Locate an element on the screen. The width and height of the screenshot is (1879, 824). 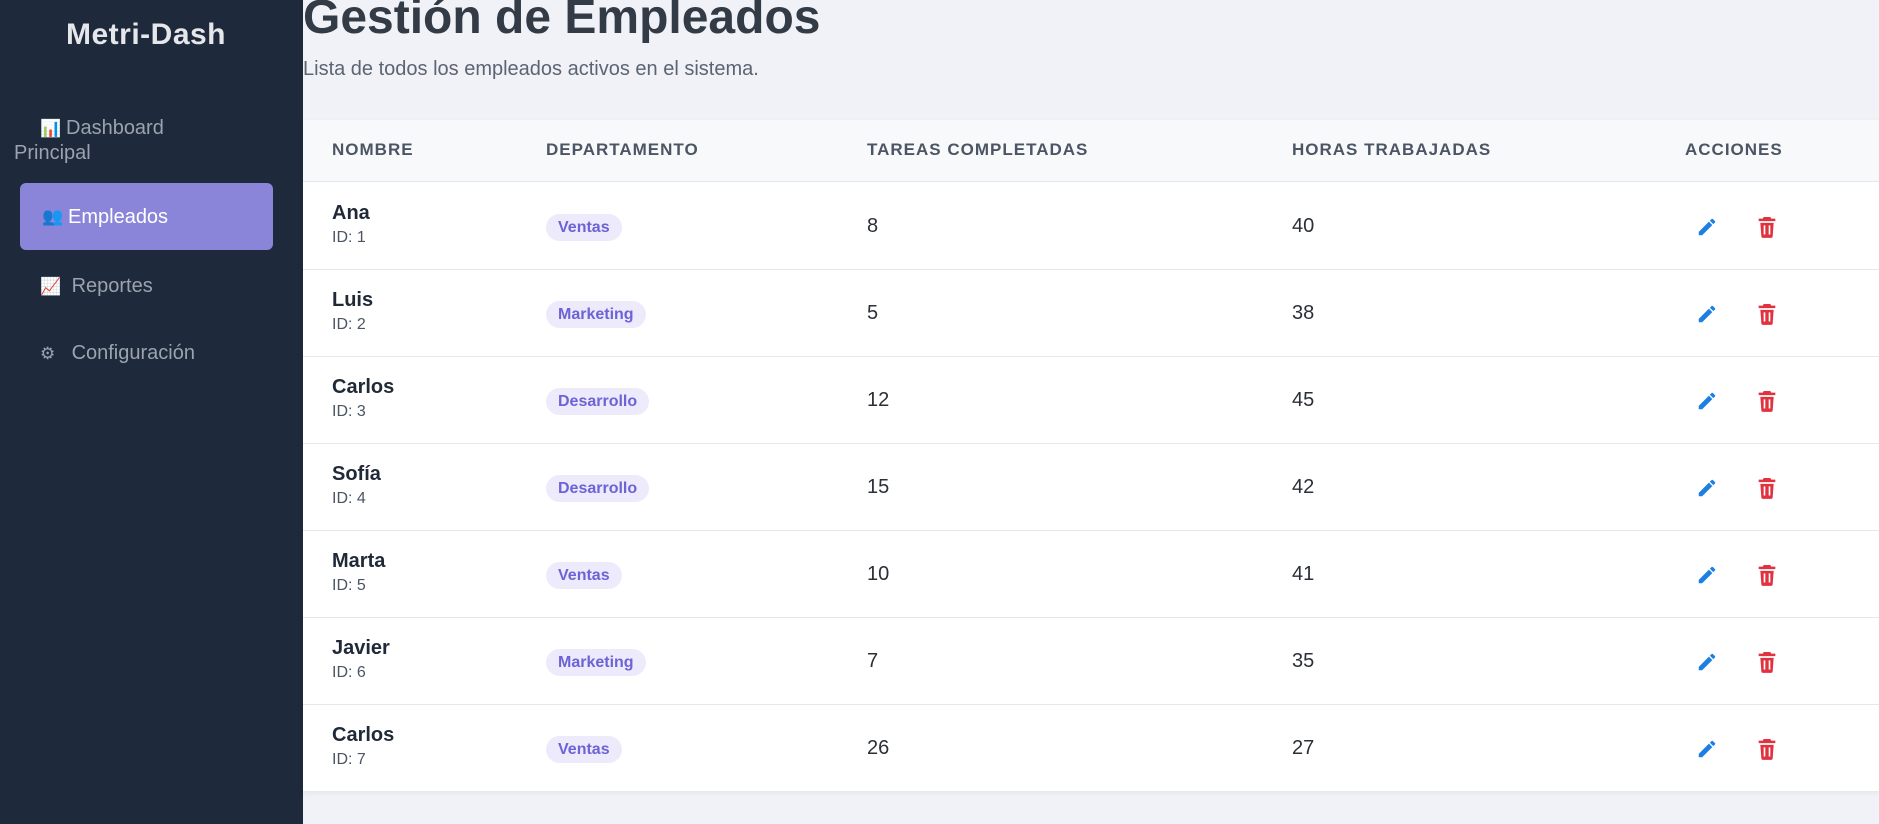
people-icon: 👥 is located at coordinates (53, 216).